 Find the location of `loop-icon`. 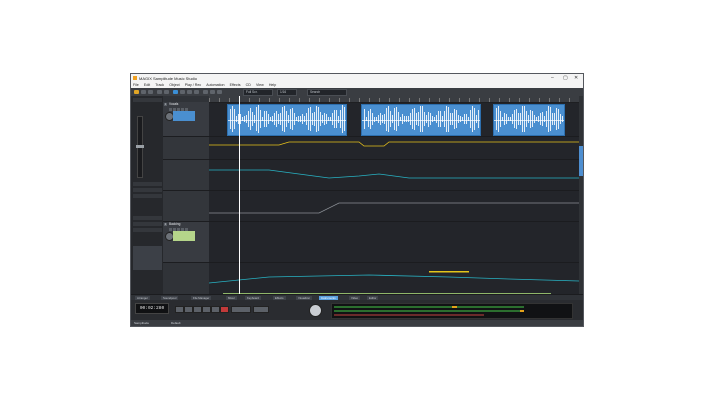

loop-icon is located at coordinates (212, 92).